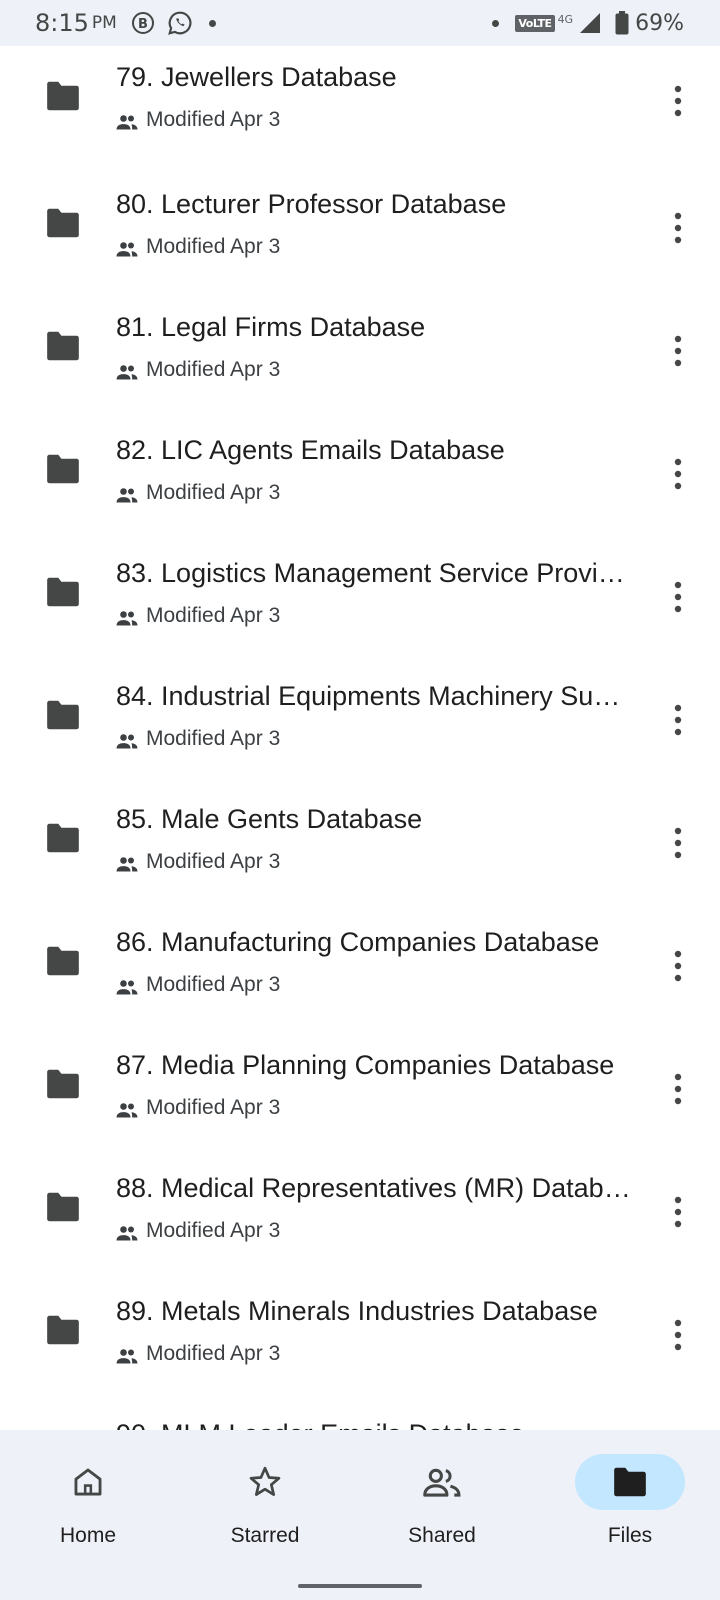  What do you see at coordinates (256, 77) in the screenshot?
I see `file-name: 79. Jewellers Database` at bounding box center [256, 77].